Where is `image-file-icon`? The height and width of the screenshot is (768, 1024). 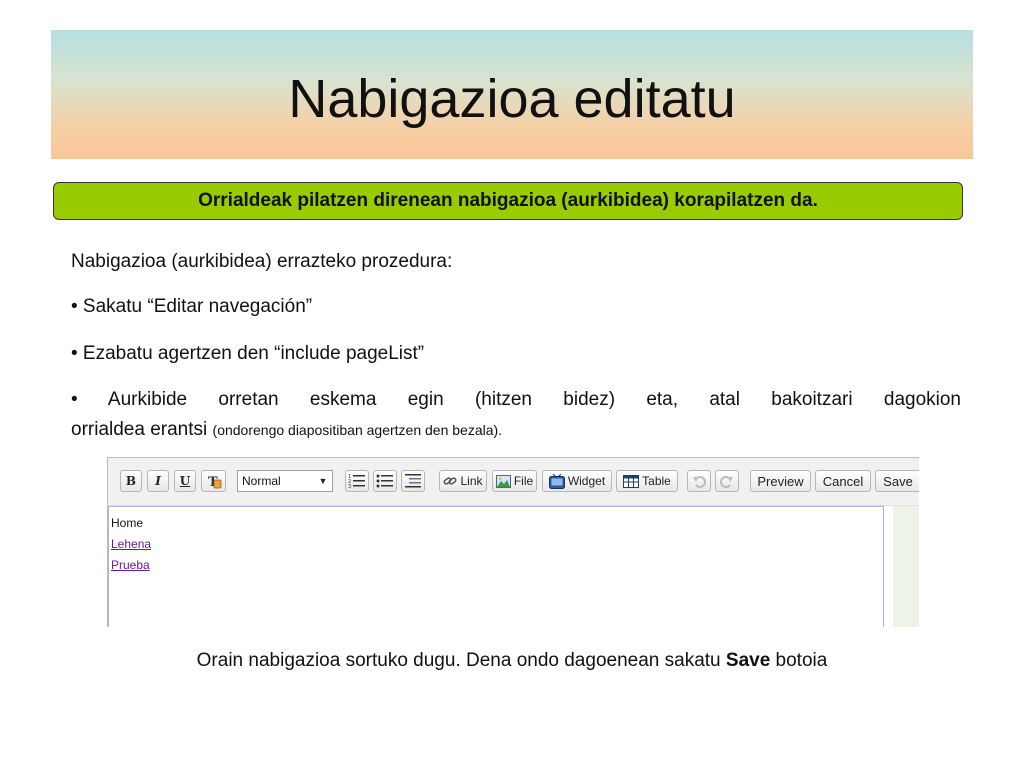
image-file-icon is located at coordinates (503, 481).